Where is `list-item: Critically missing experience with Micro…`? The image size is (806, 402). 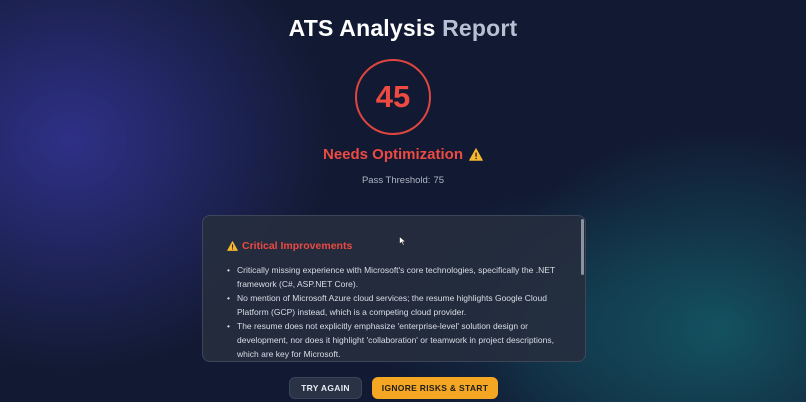 list-item: Critically missing experience with Micro… is located at coordinates (397, 277).